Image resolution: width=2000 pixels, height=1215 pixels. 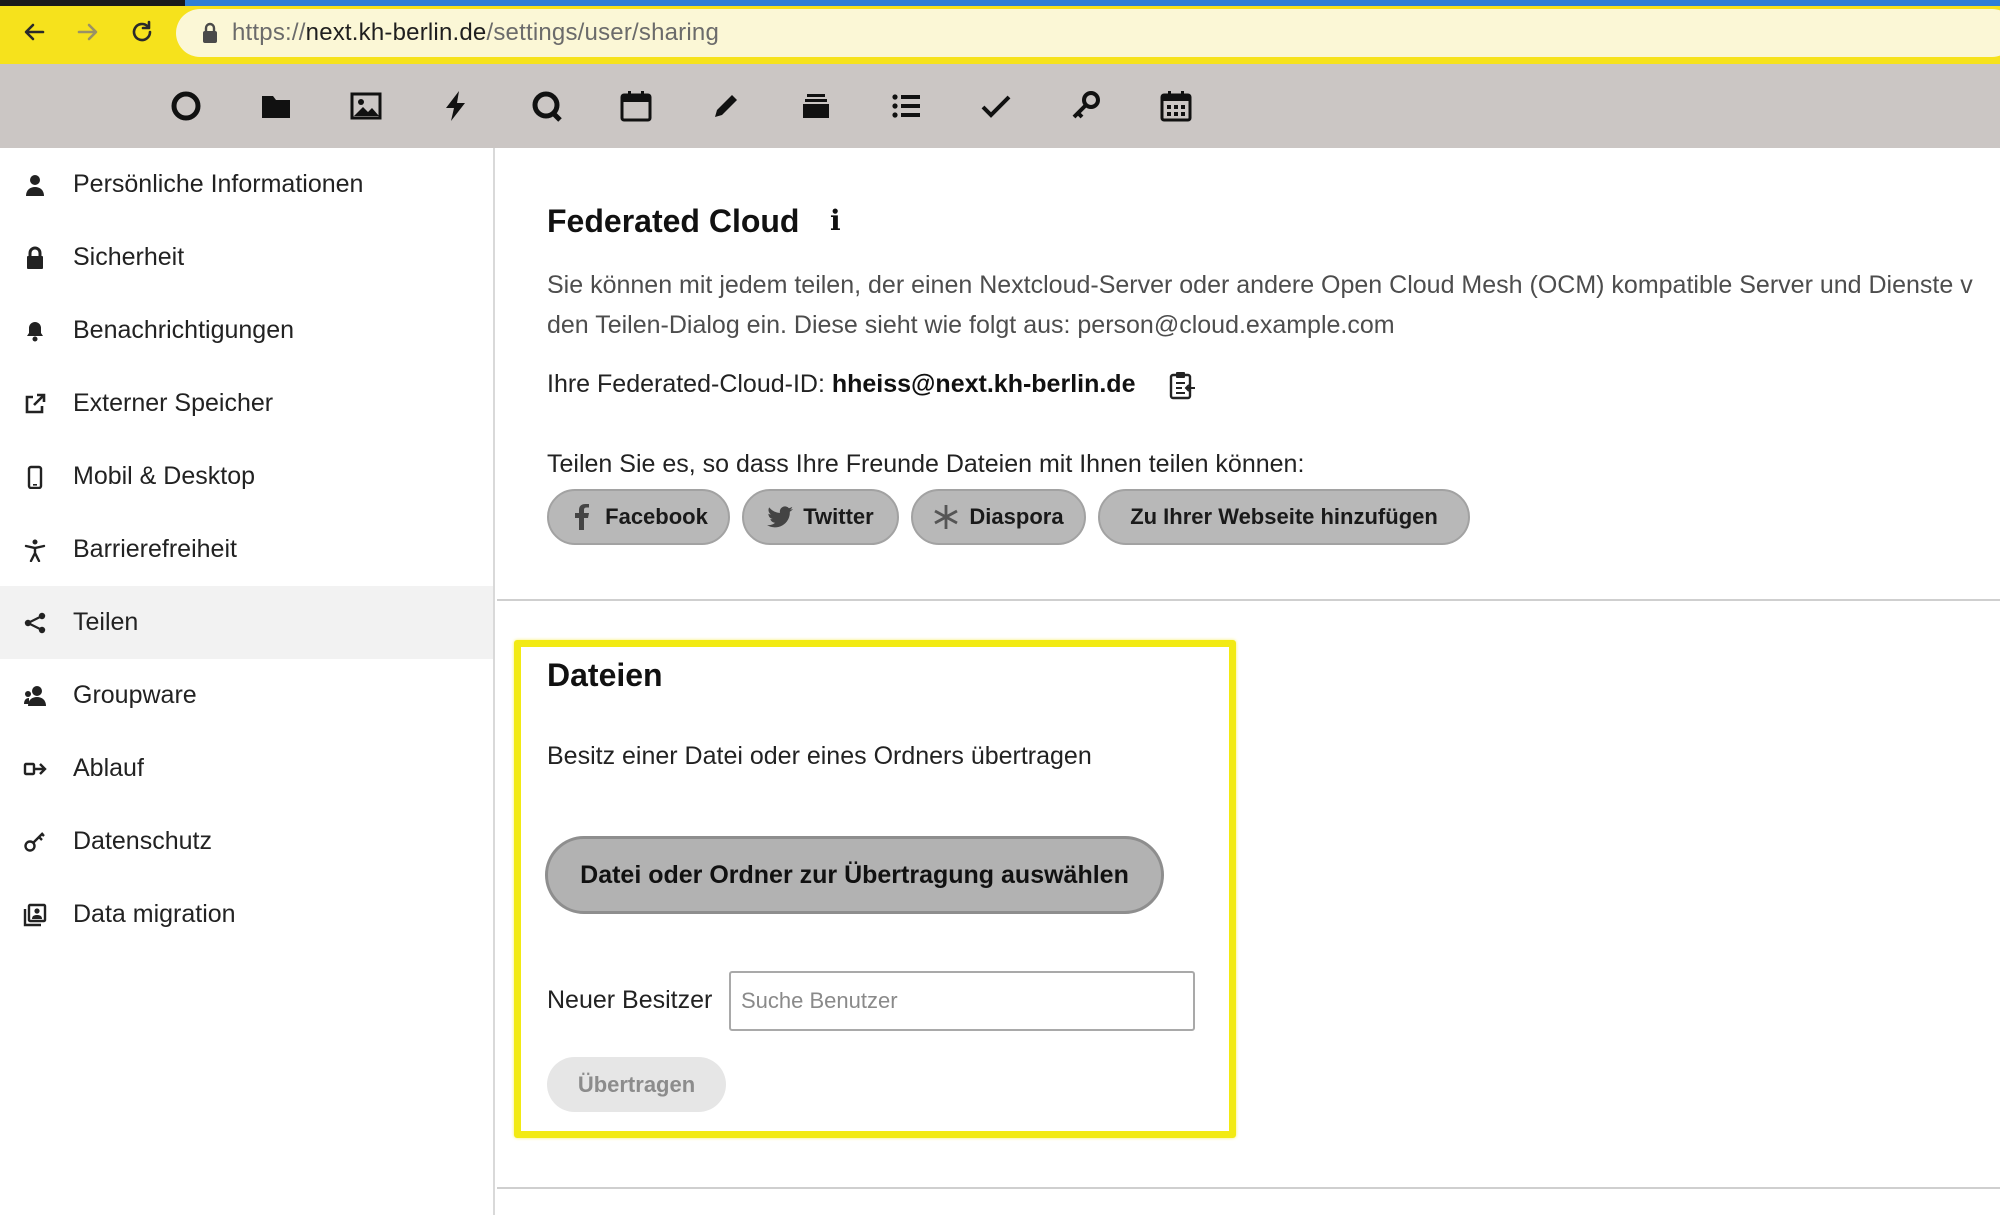 What do you see at coordinates (155, 549) in the screenshot?
I see `sidebar-item-label: Barrierefreiheit` at bounding box center [155, 549].